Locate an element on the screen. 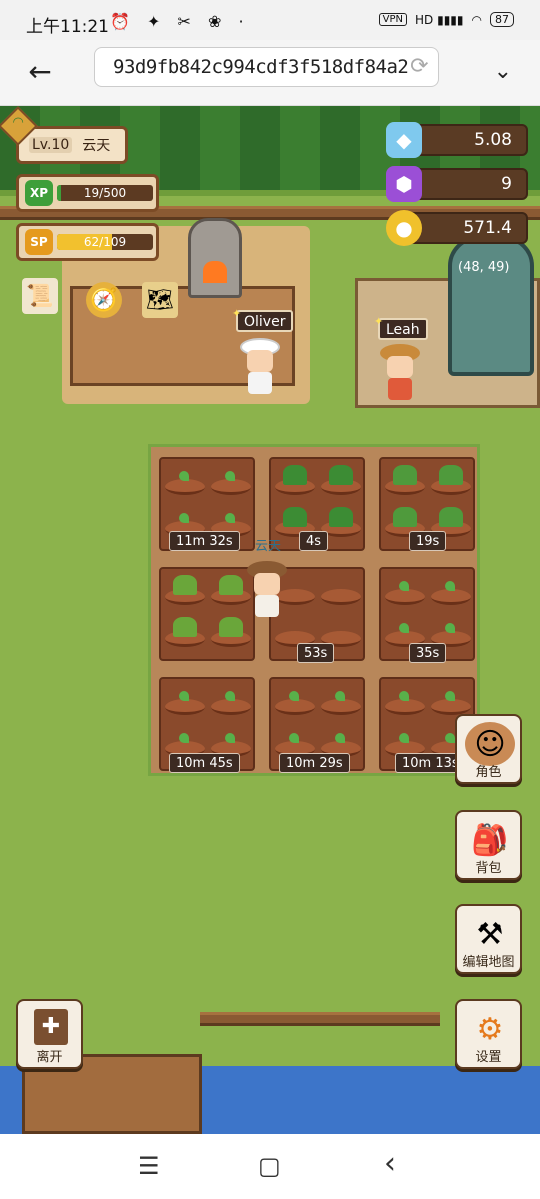  wifi-status-icon: ◠ is located at coordinates (476, 19).